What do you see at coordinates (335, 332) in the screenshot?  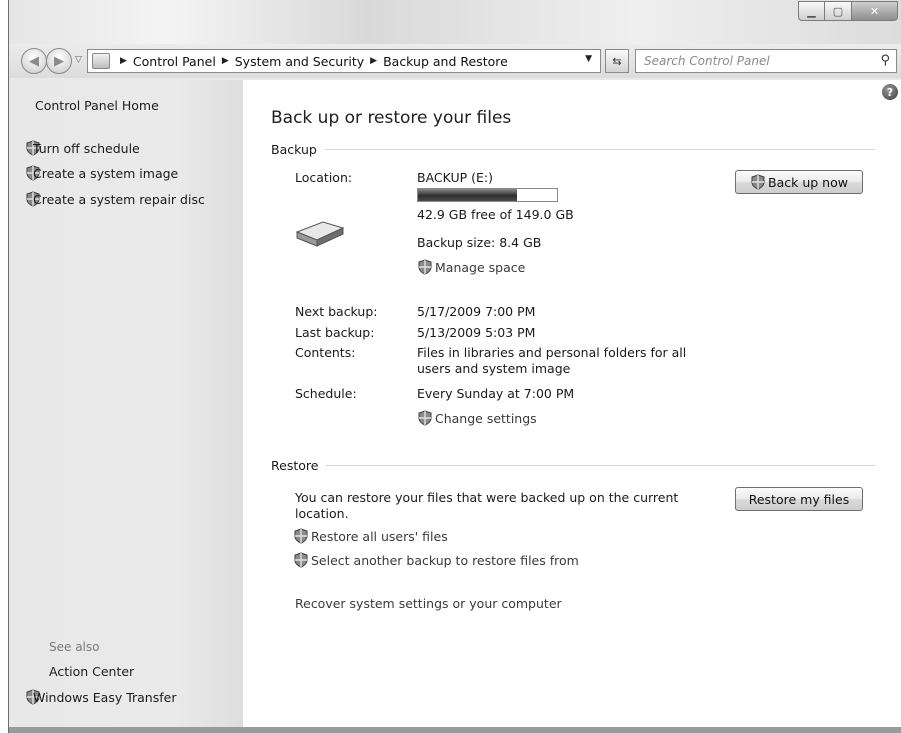 I see `last-backup-label: Last backup:` at bounding box center [335, 332].